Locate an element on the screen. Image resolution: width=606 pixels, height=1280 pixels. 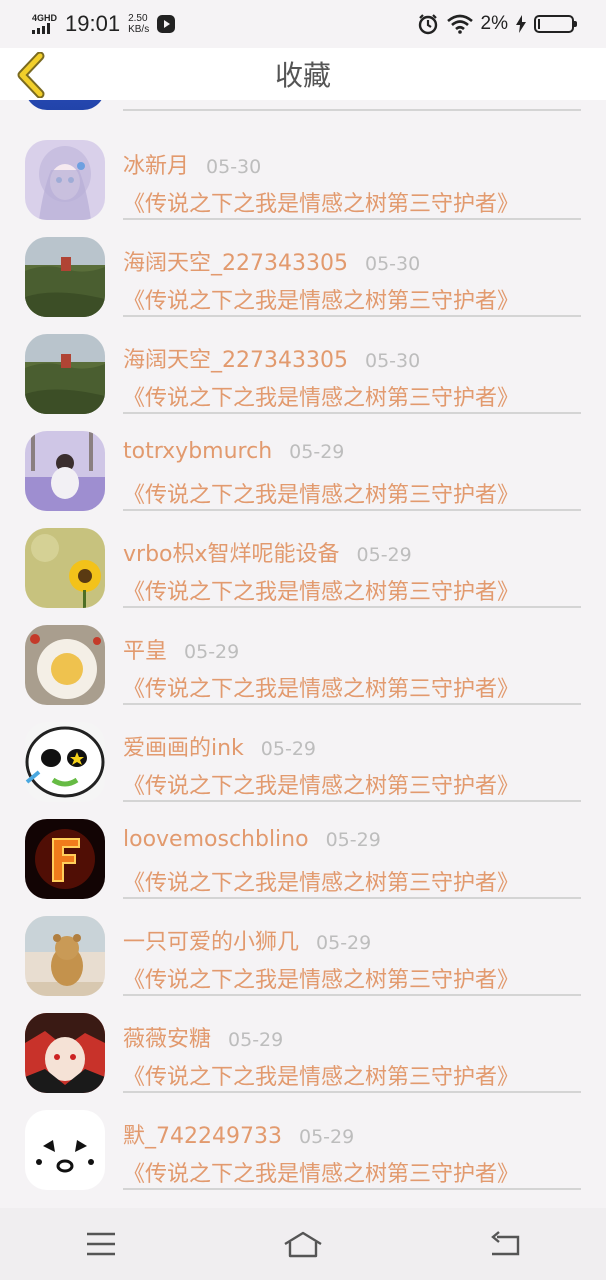
charging-icon is located at coordinates (521, 24).